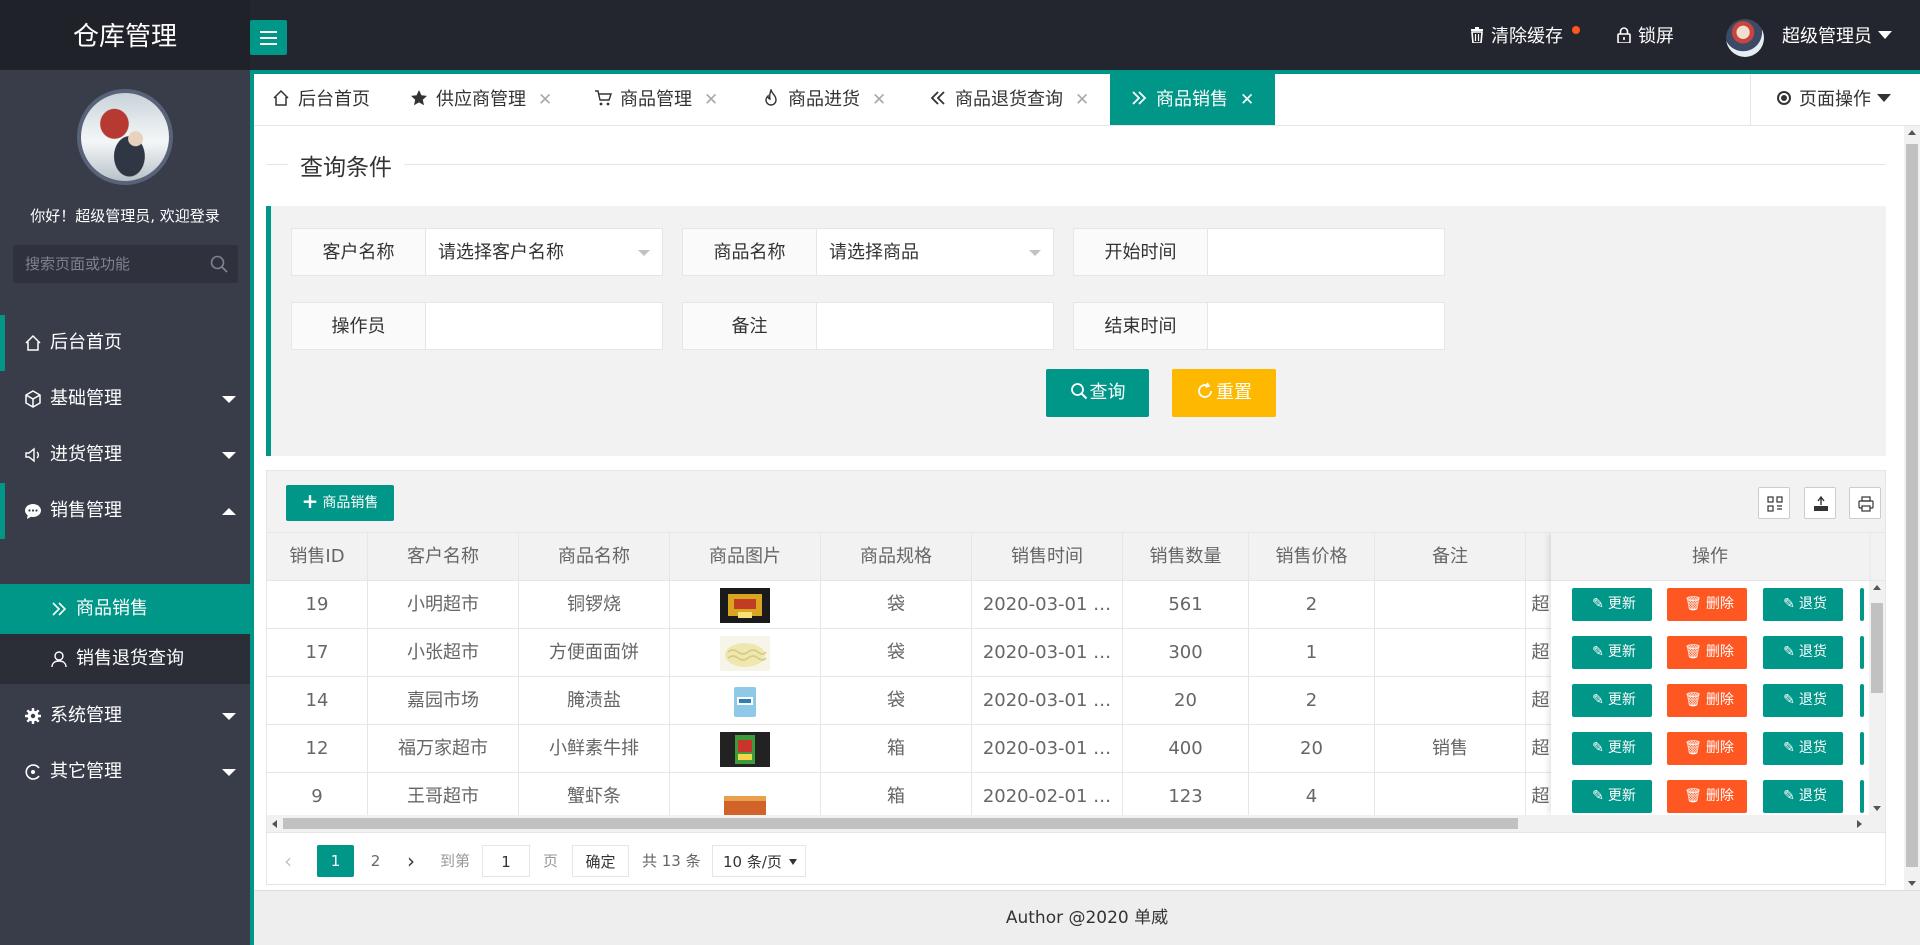 This screenshot has height=945, width=1920. I want to click on salt-image, so click(745, 701).